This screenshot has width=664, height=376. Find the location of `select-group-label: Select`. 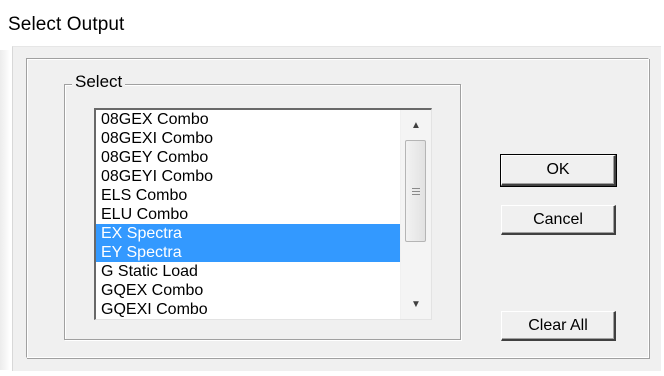

select-group-label: Select is located at coordinates (99, 82).